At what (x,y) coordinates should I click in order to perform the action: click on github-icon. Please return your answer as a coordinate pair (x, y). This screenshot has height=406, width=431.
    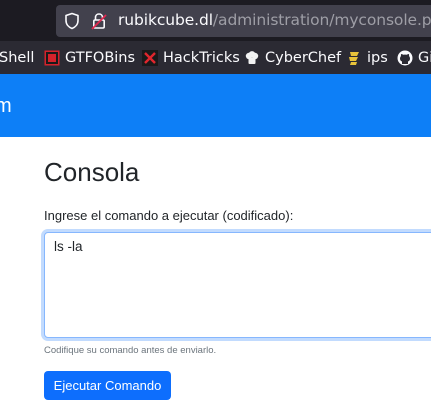
    Looking at the image, I should click on (405, 58).